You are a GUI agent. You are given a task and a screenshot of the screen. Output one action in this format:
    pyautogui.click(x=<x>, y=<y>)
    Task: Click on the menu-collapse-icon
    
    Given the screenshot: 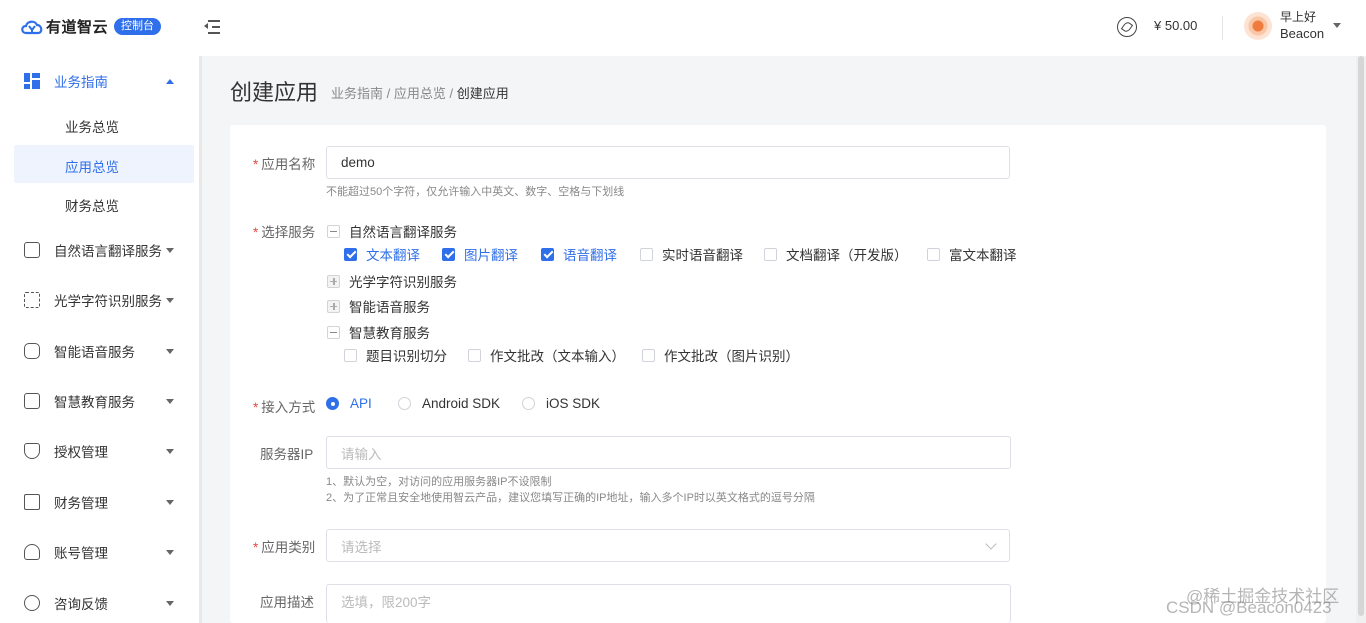 What is the action you would take?
    pyautogui.click(x=212, y=27)
    